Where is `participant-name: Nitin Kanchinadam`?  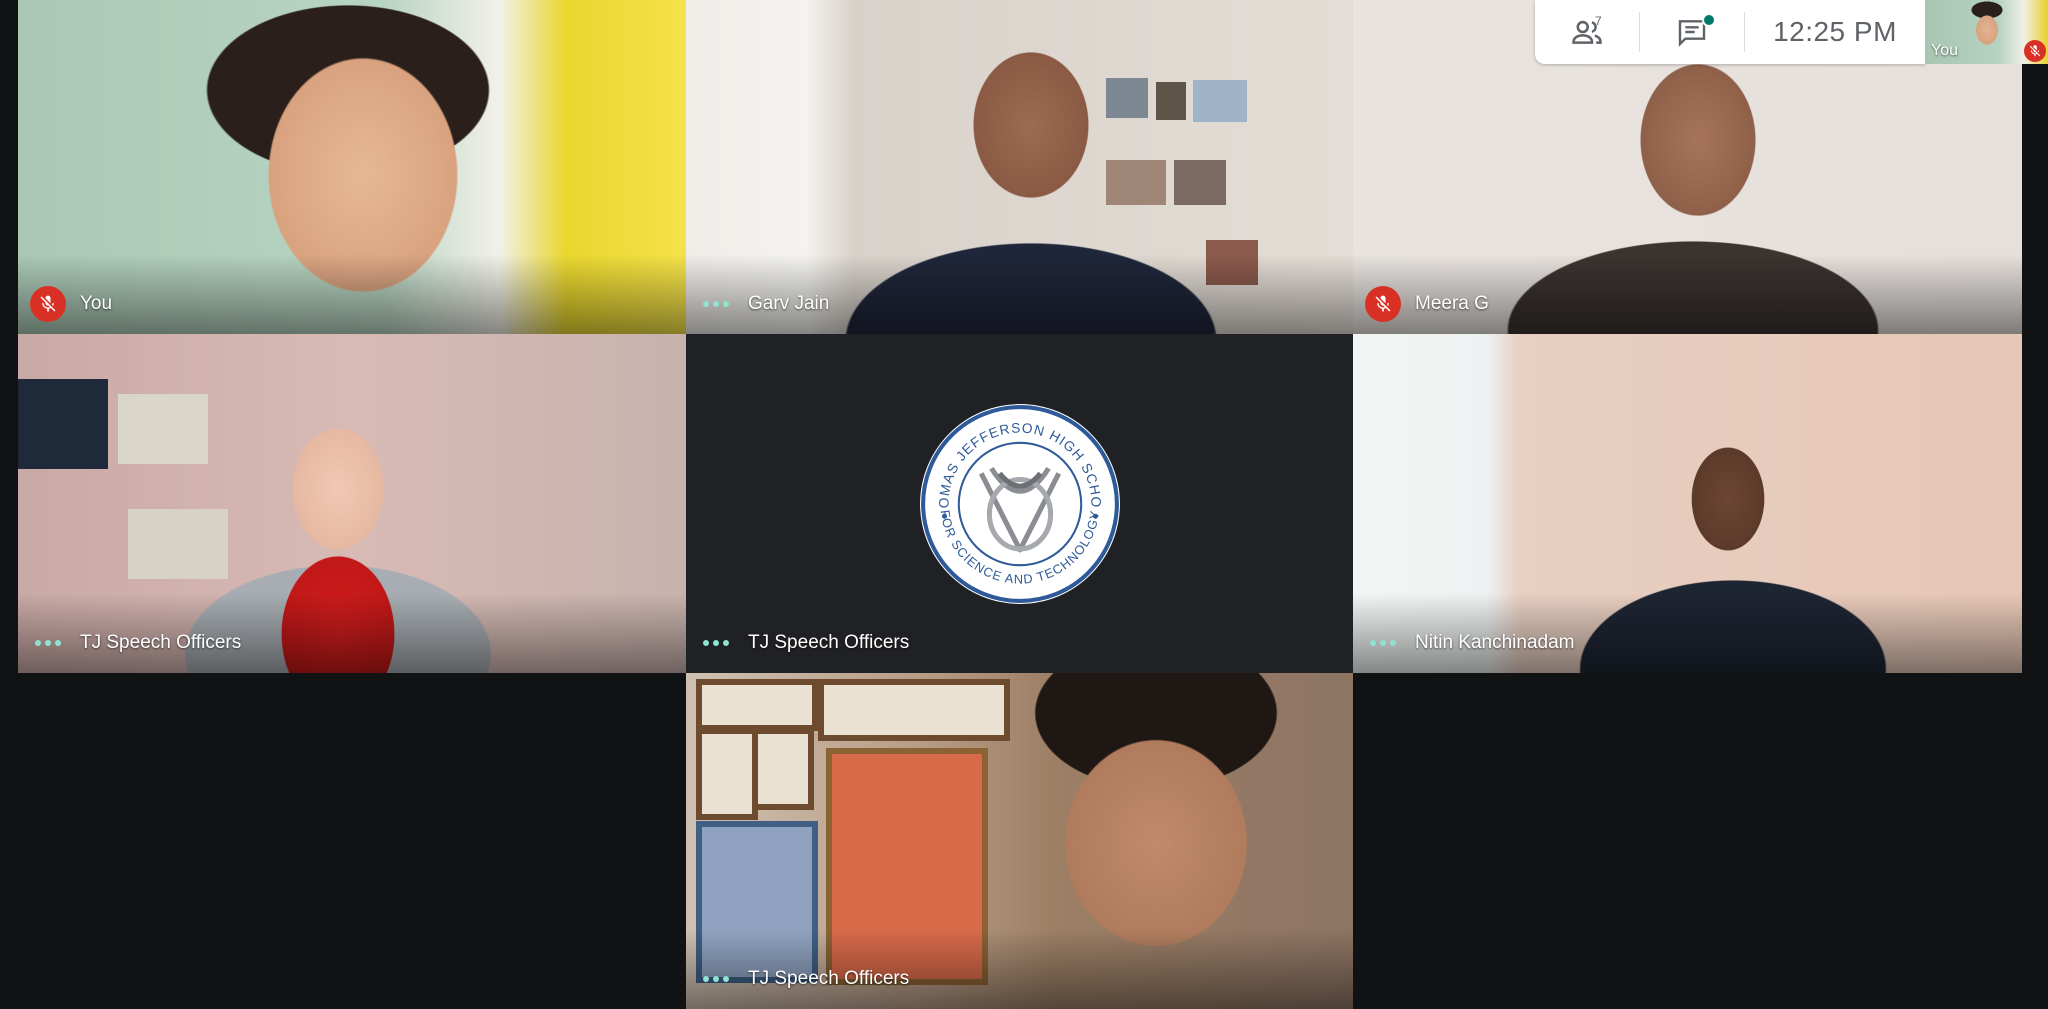 participant-name: Nitin Kanchinadam is located at coordinates (1495, 642).